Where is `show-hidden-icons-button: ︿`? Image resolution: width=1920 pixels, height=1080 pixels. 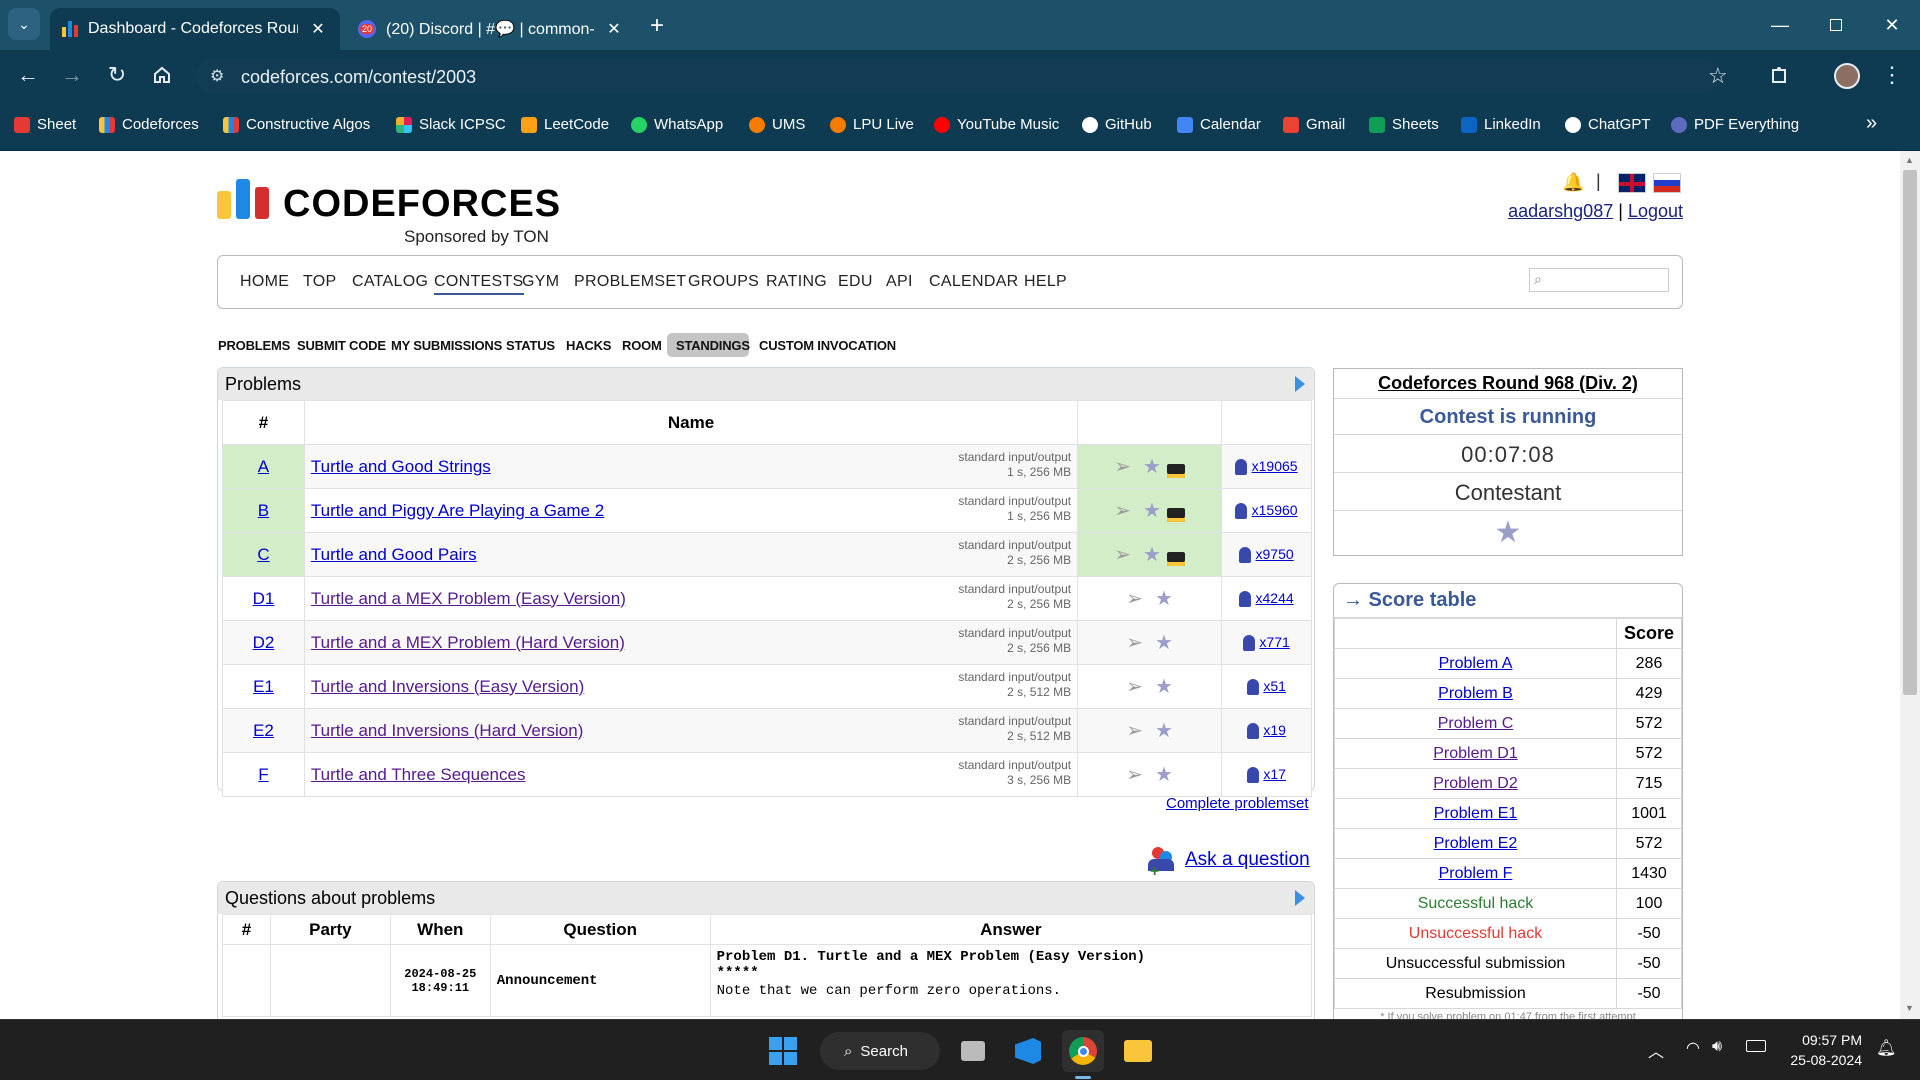 show-hidden-icons-button: ︿ is located at coordinates (1656, 1050).